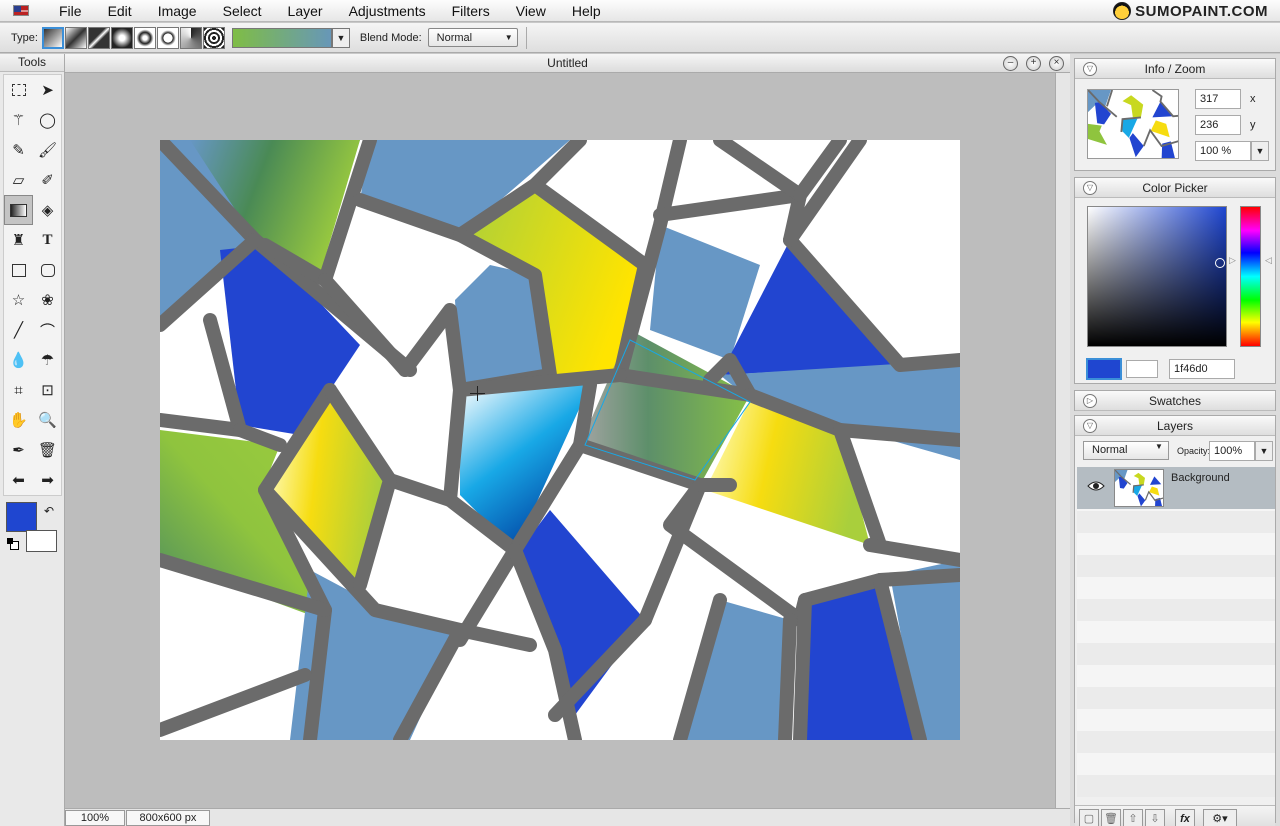 The width and height of the screenshot is (1280, 826). I want to click on diagonal-type-button, so click(98, 37).